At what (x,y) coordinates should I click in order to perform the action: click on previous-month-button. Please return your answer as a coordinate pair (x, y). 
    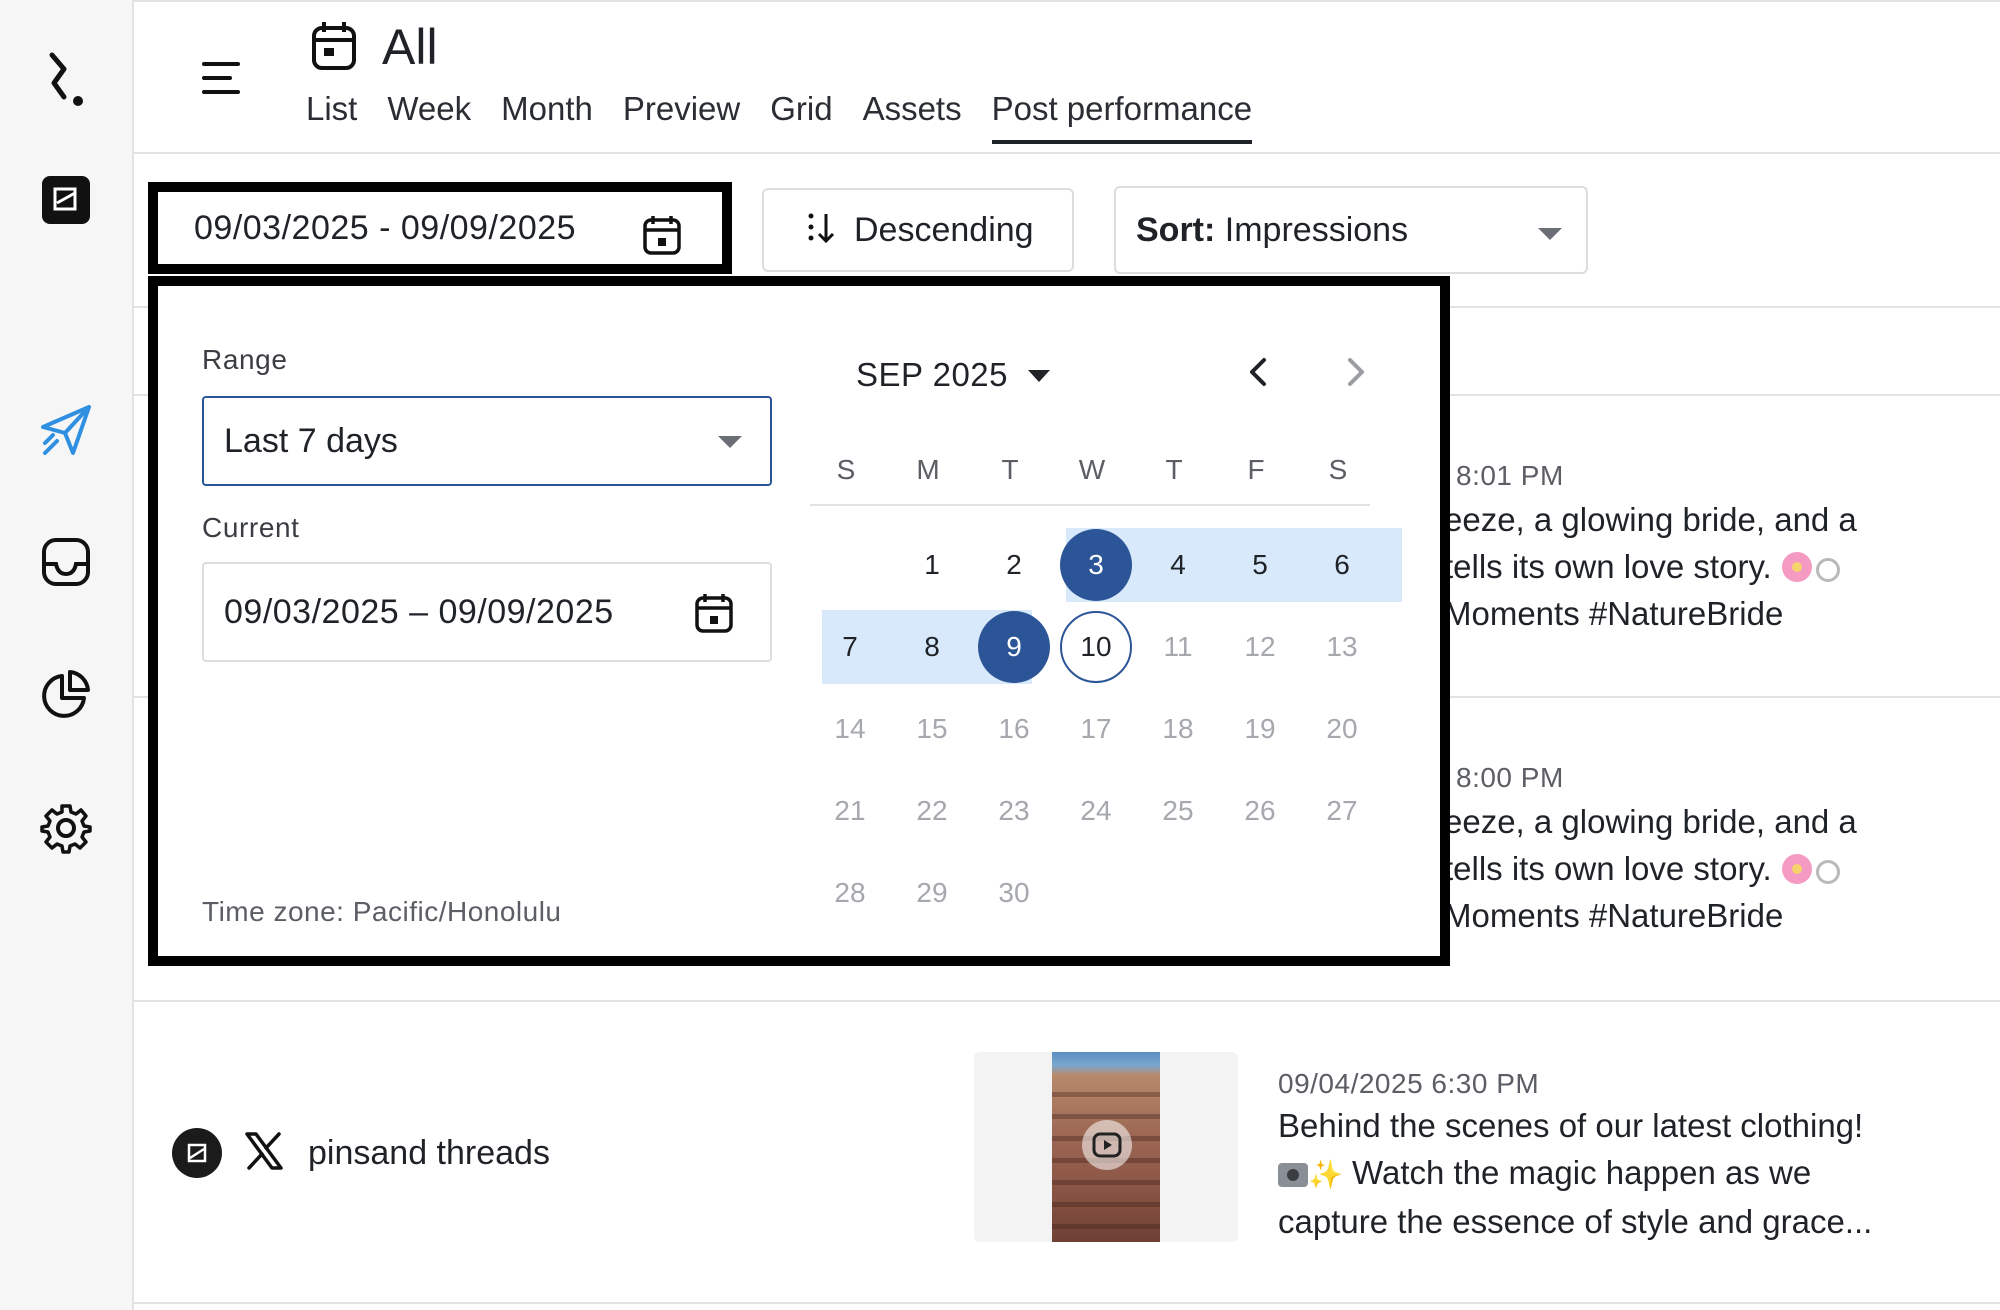
    Looking at the image, I should click on (1260, 372).